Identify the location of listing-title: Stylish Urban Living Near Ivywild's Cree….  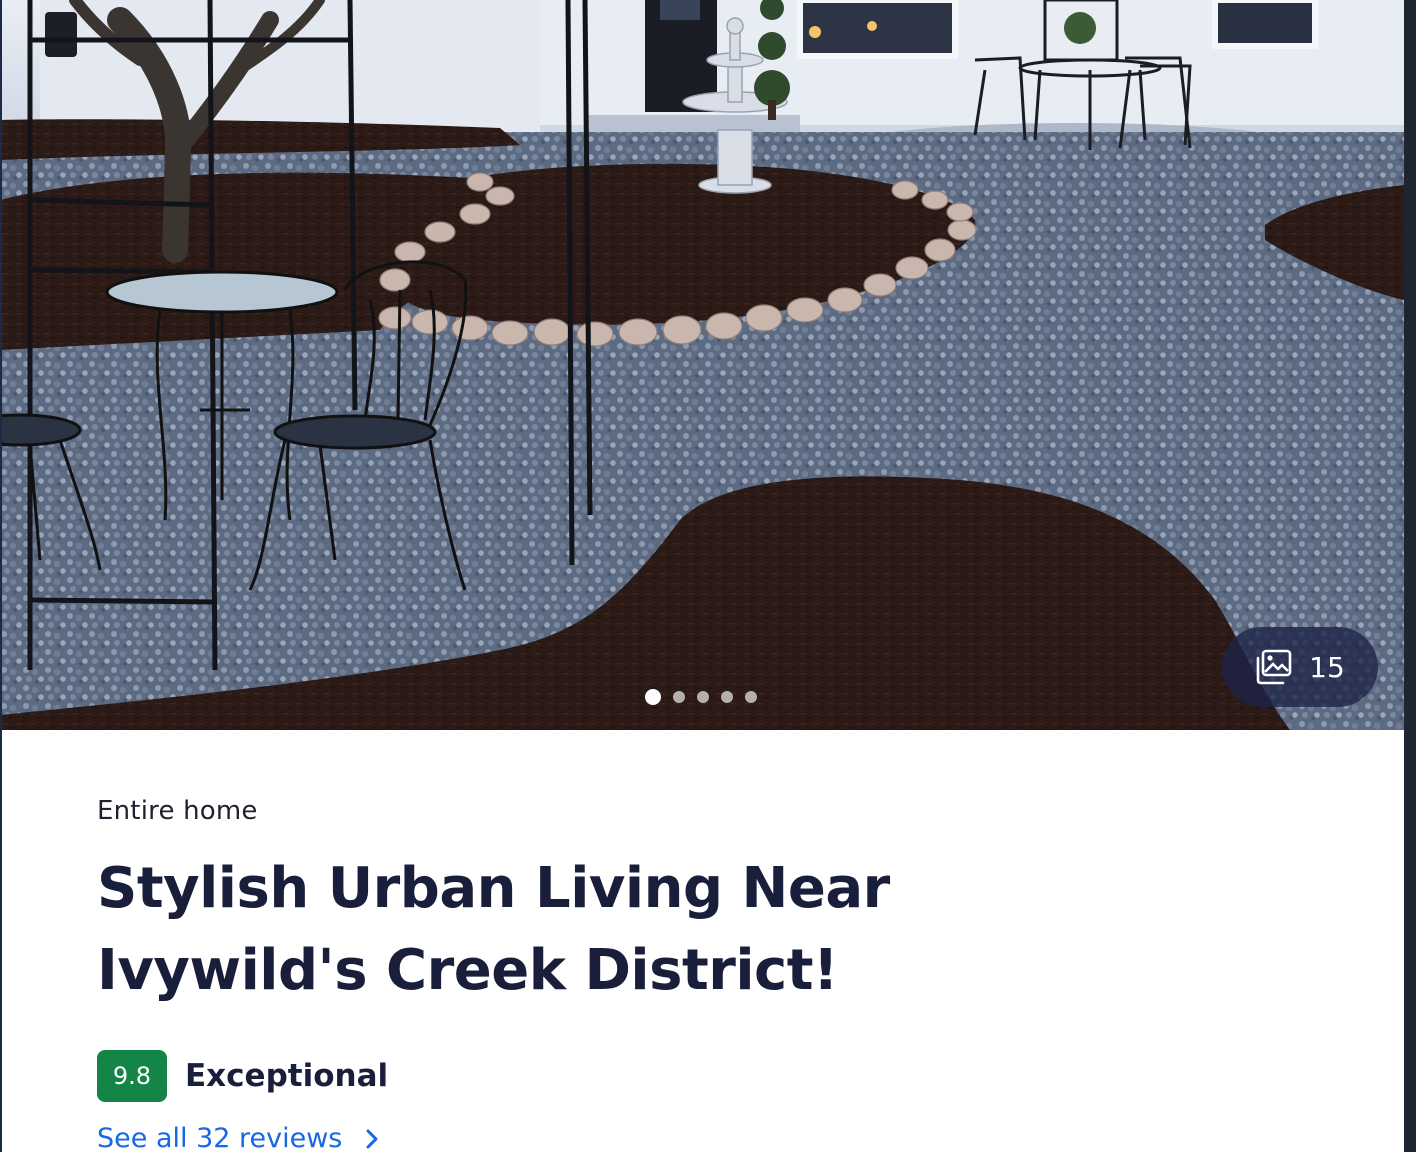
(493, 929).